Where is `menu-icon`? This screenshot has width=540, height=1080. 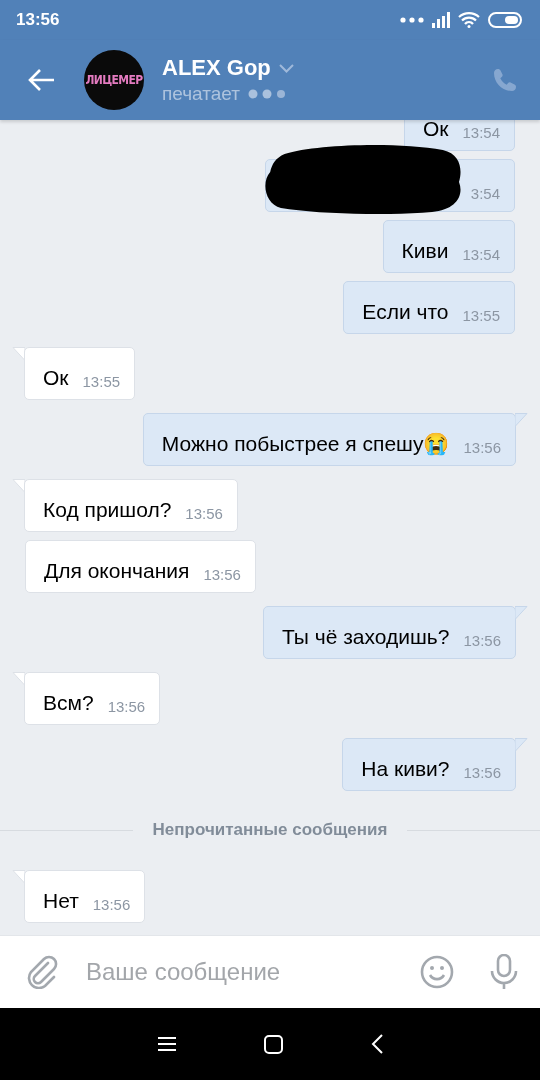 menu-icon is located at coordinates (166, 1044).